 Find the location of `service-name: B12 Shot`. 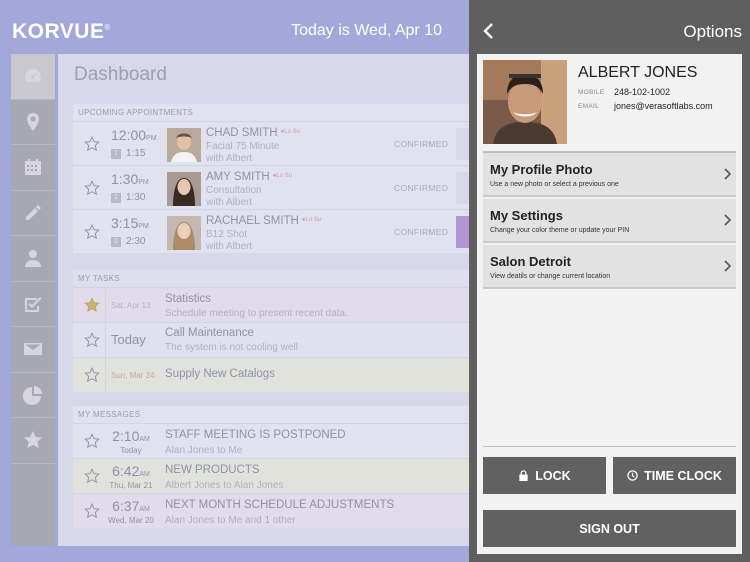

service-name: B12 Shot is located at coordinates (227, 234).